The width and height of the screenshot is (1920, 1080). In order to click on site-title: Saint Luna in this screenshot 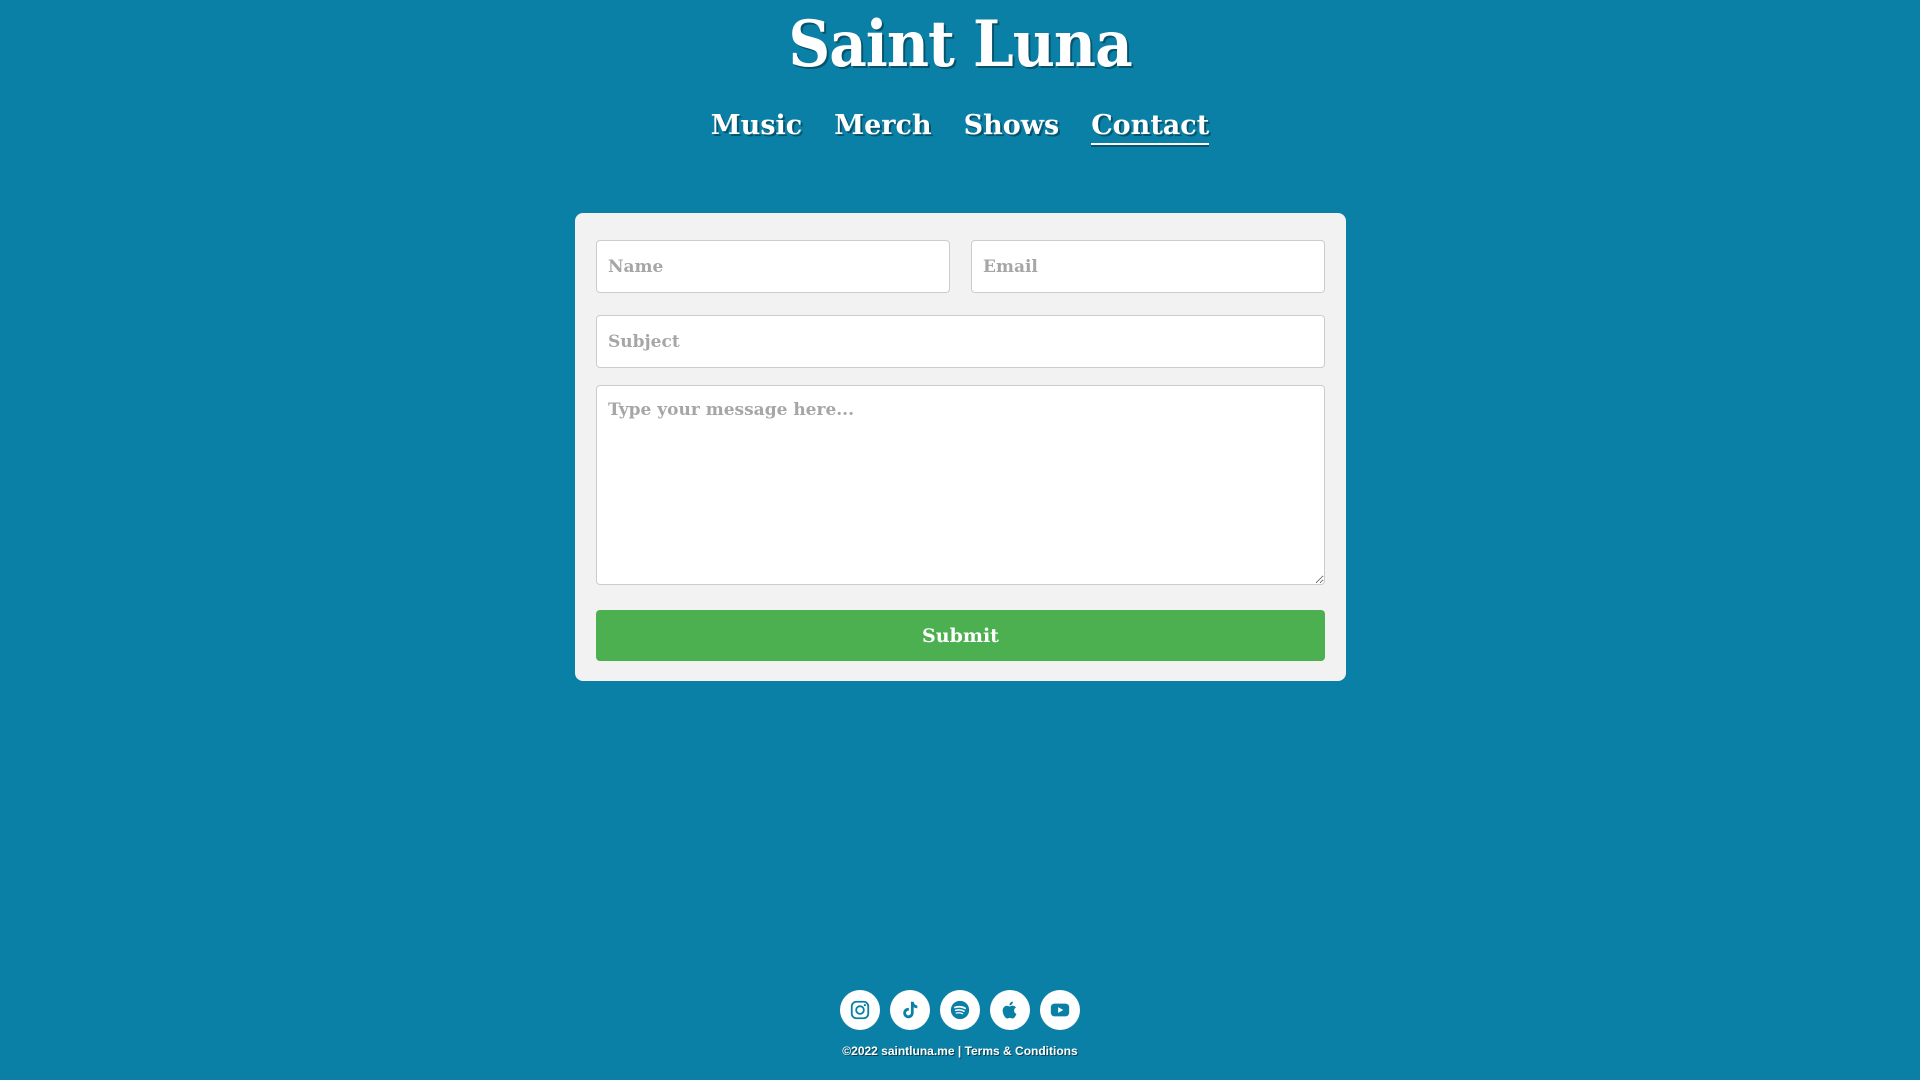, I will do `click(960, 44)`.